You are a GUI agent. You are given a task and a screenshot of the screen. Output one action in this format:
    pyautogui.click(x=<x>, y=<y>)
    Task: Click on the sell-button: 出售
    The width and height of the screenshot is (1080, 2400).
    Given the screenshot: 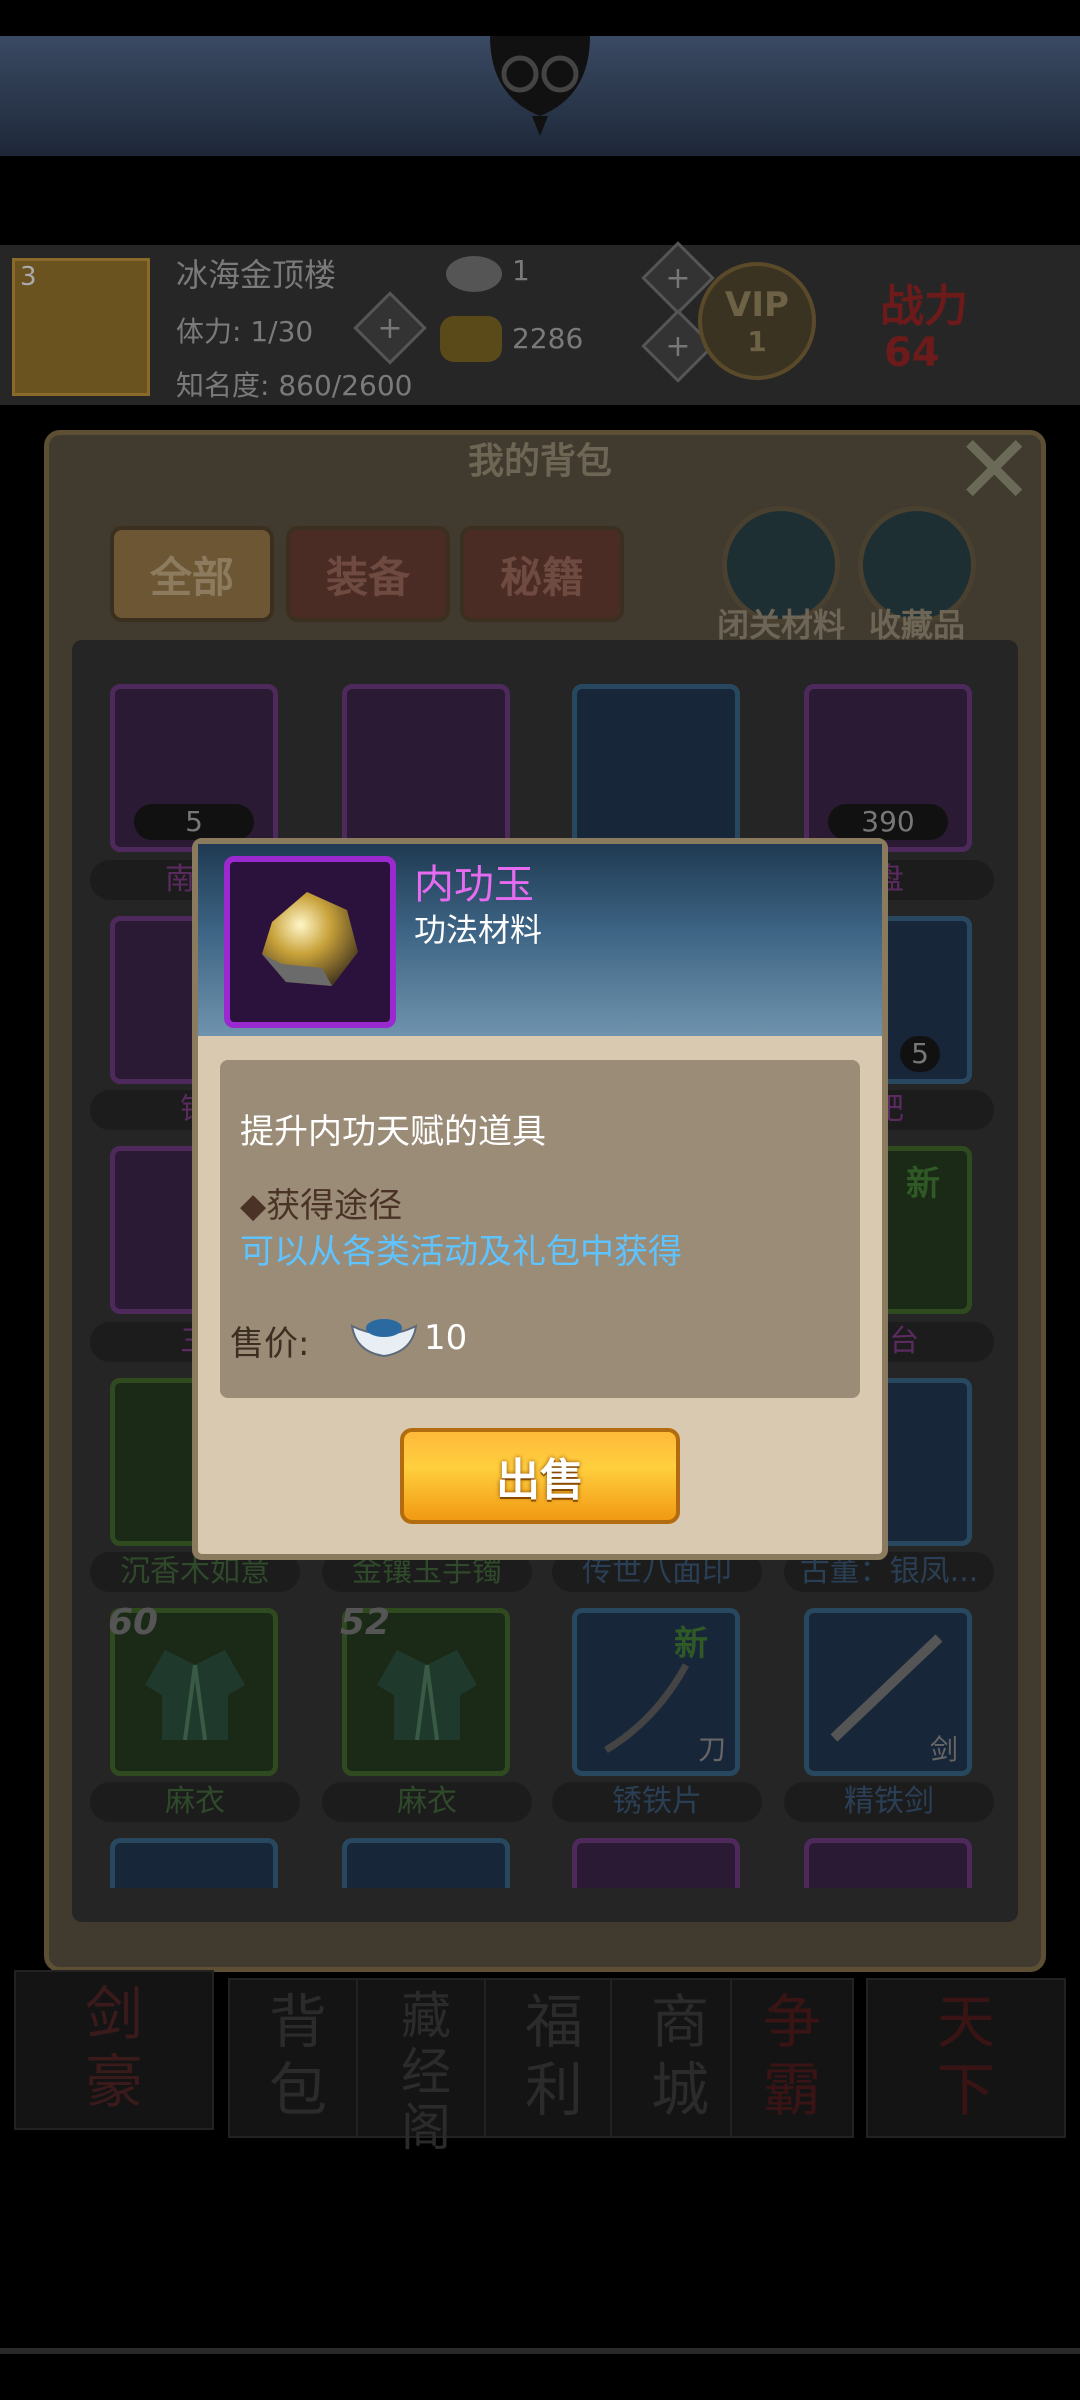 What is the action you would take?
    pyautogui.click(x=540, y=1476)
    